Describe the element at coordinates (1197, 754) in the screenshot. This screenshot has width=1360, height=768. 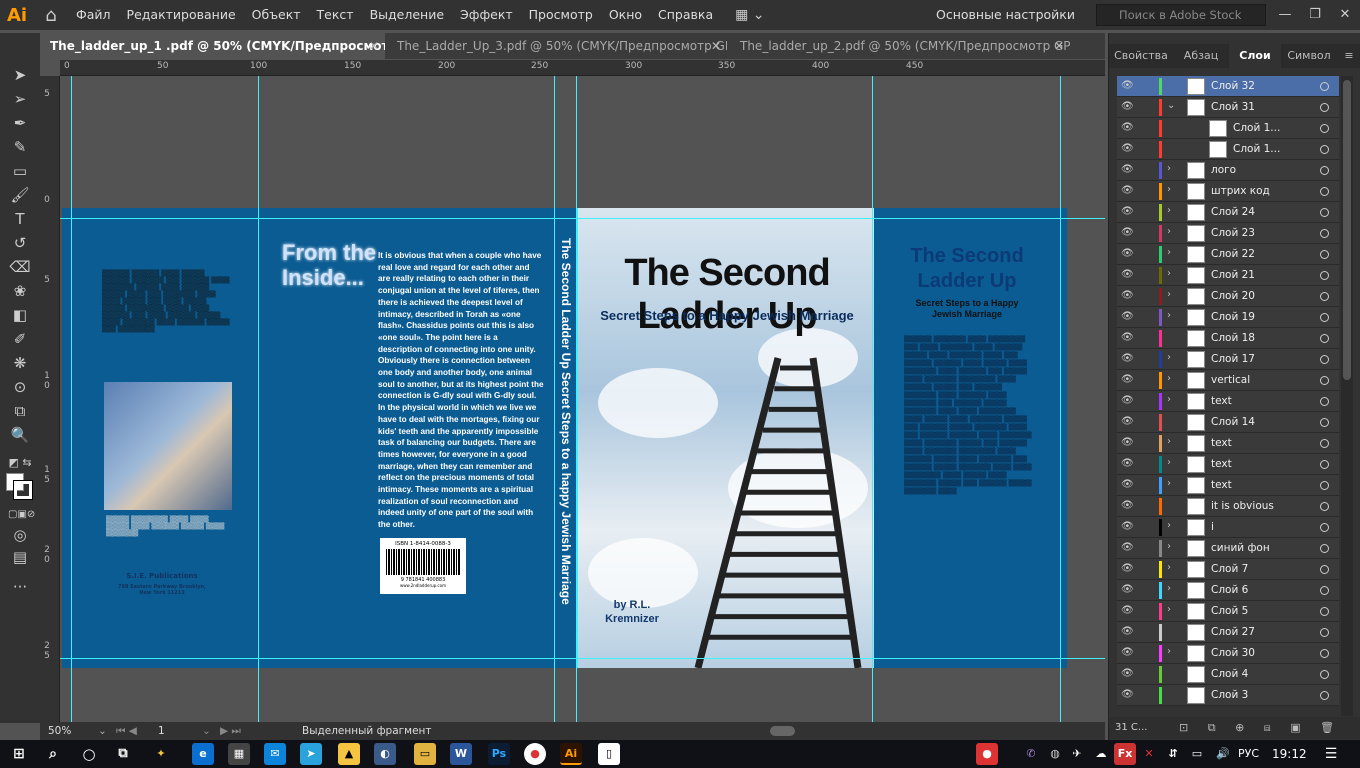
I see `battery-icon: ▭` at that location.